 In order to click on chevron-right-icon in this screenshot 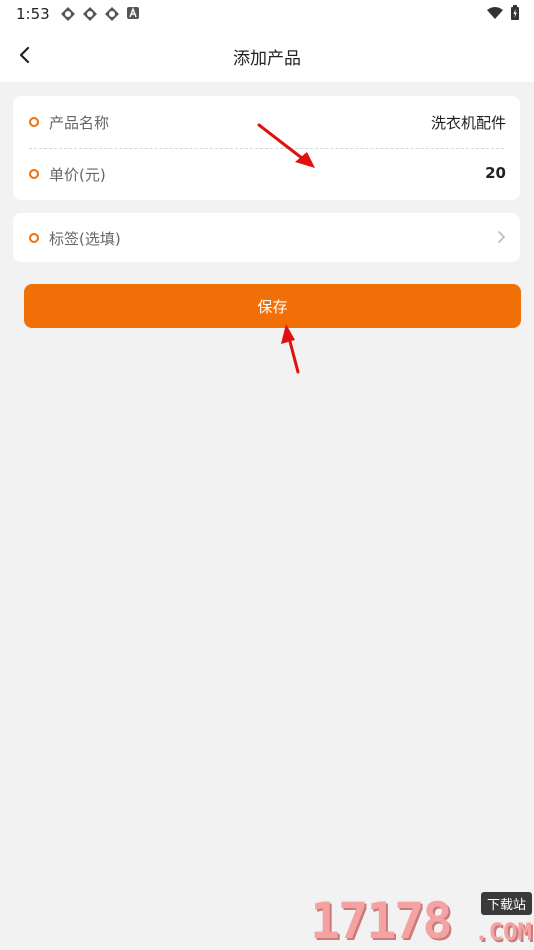, I will do `click(501, 237)`.